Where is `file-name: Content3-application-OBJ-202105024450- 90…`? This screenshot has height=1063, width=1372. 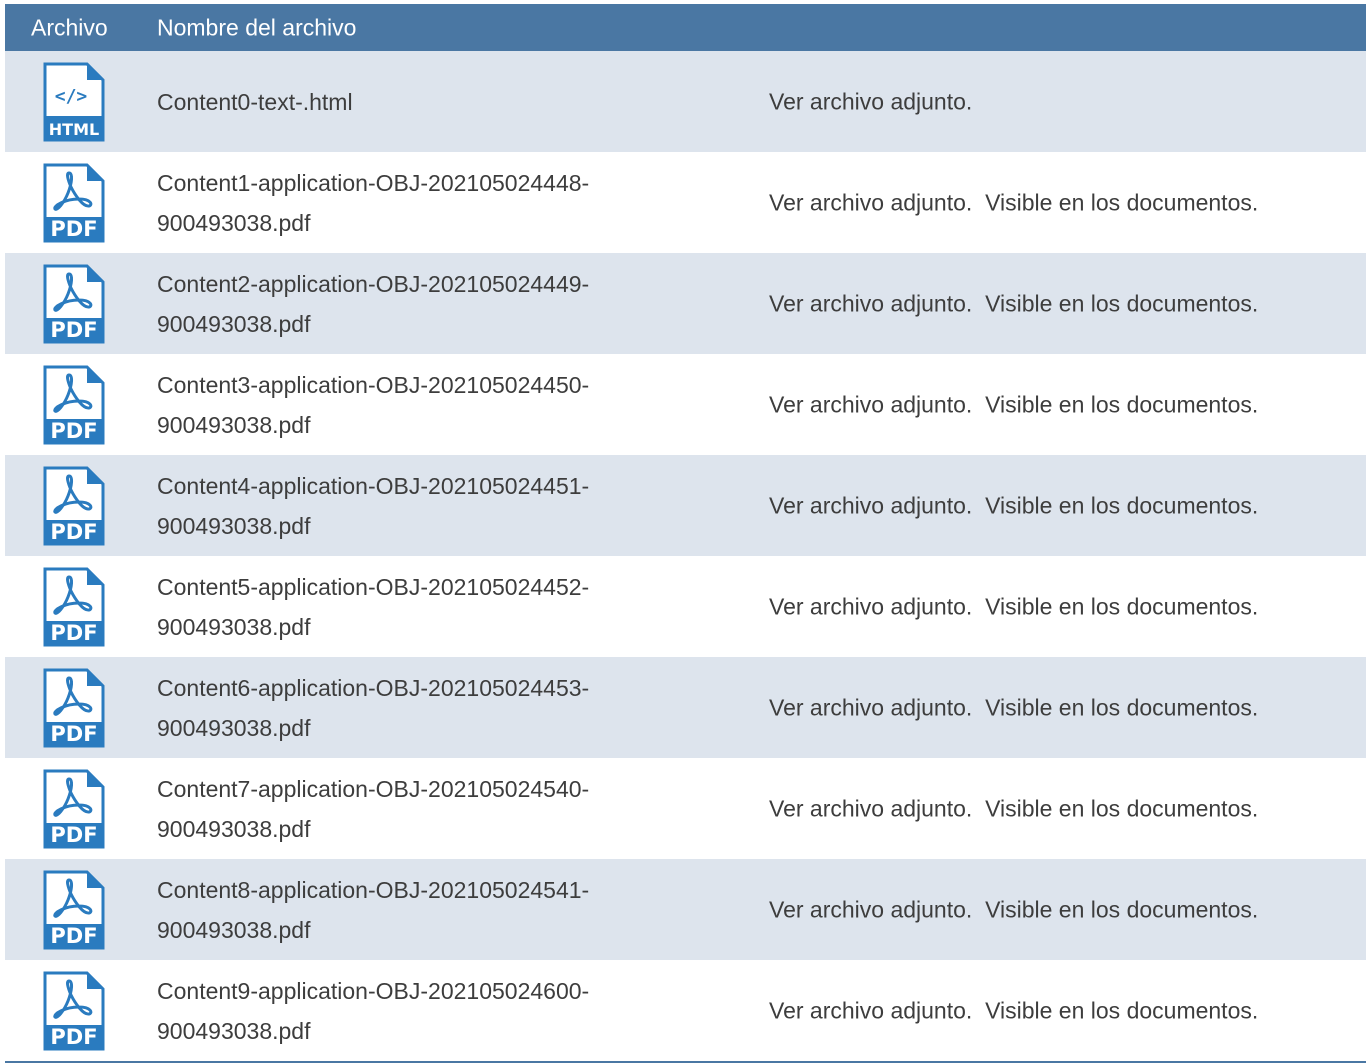
file-name: Content3-application-OBJ-202105024450- 90… is located at coordinates (373, 405).